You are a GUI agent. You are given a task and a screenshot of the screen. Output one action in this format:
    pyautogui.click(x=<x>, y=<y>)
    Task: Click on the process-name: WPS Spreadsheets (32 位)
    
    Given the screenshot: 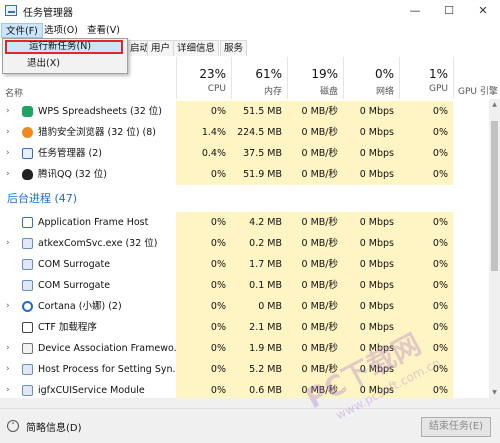 What is the action you would take?
    pyautogui.click(x=100, y=111)
    